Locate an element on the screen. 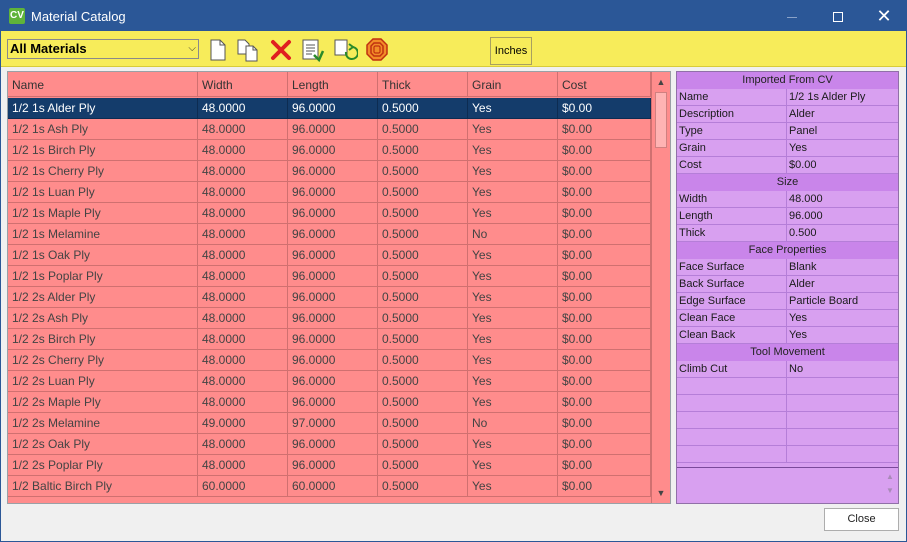 Image resolution: width=907 pixels, height=542 pixels. column-header-cost: Cost is located at coordinates (604, 84).